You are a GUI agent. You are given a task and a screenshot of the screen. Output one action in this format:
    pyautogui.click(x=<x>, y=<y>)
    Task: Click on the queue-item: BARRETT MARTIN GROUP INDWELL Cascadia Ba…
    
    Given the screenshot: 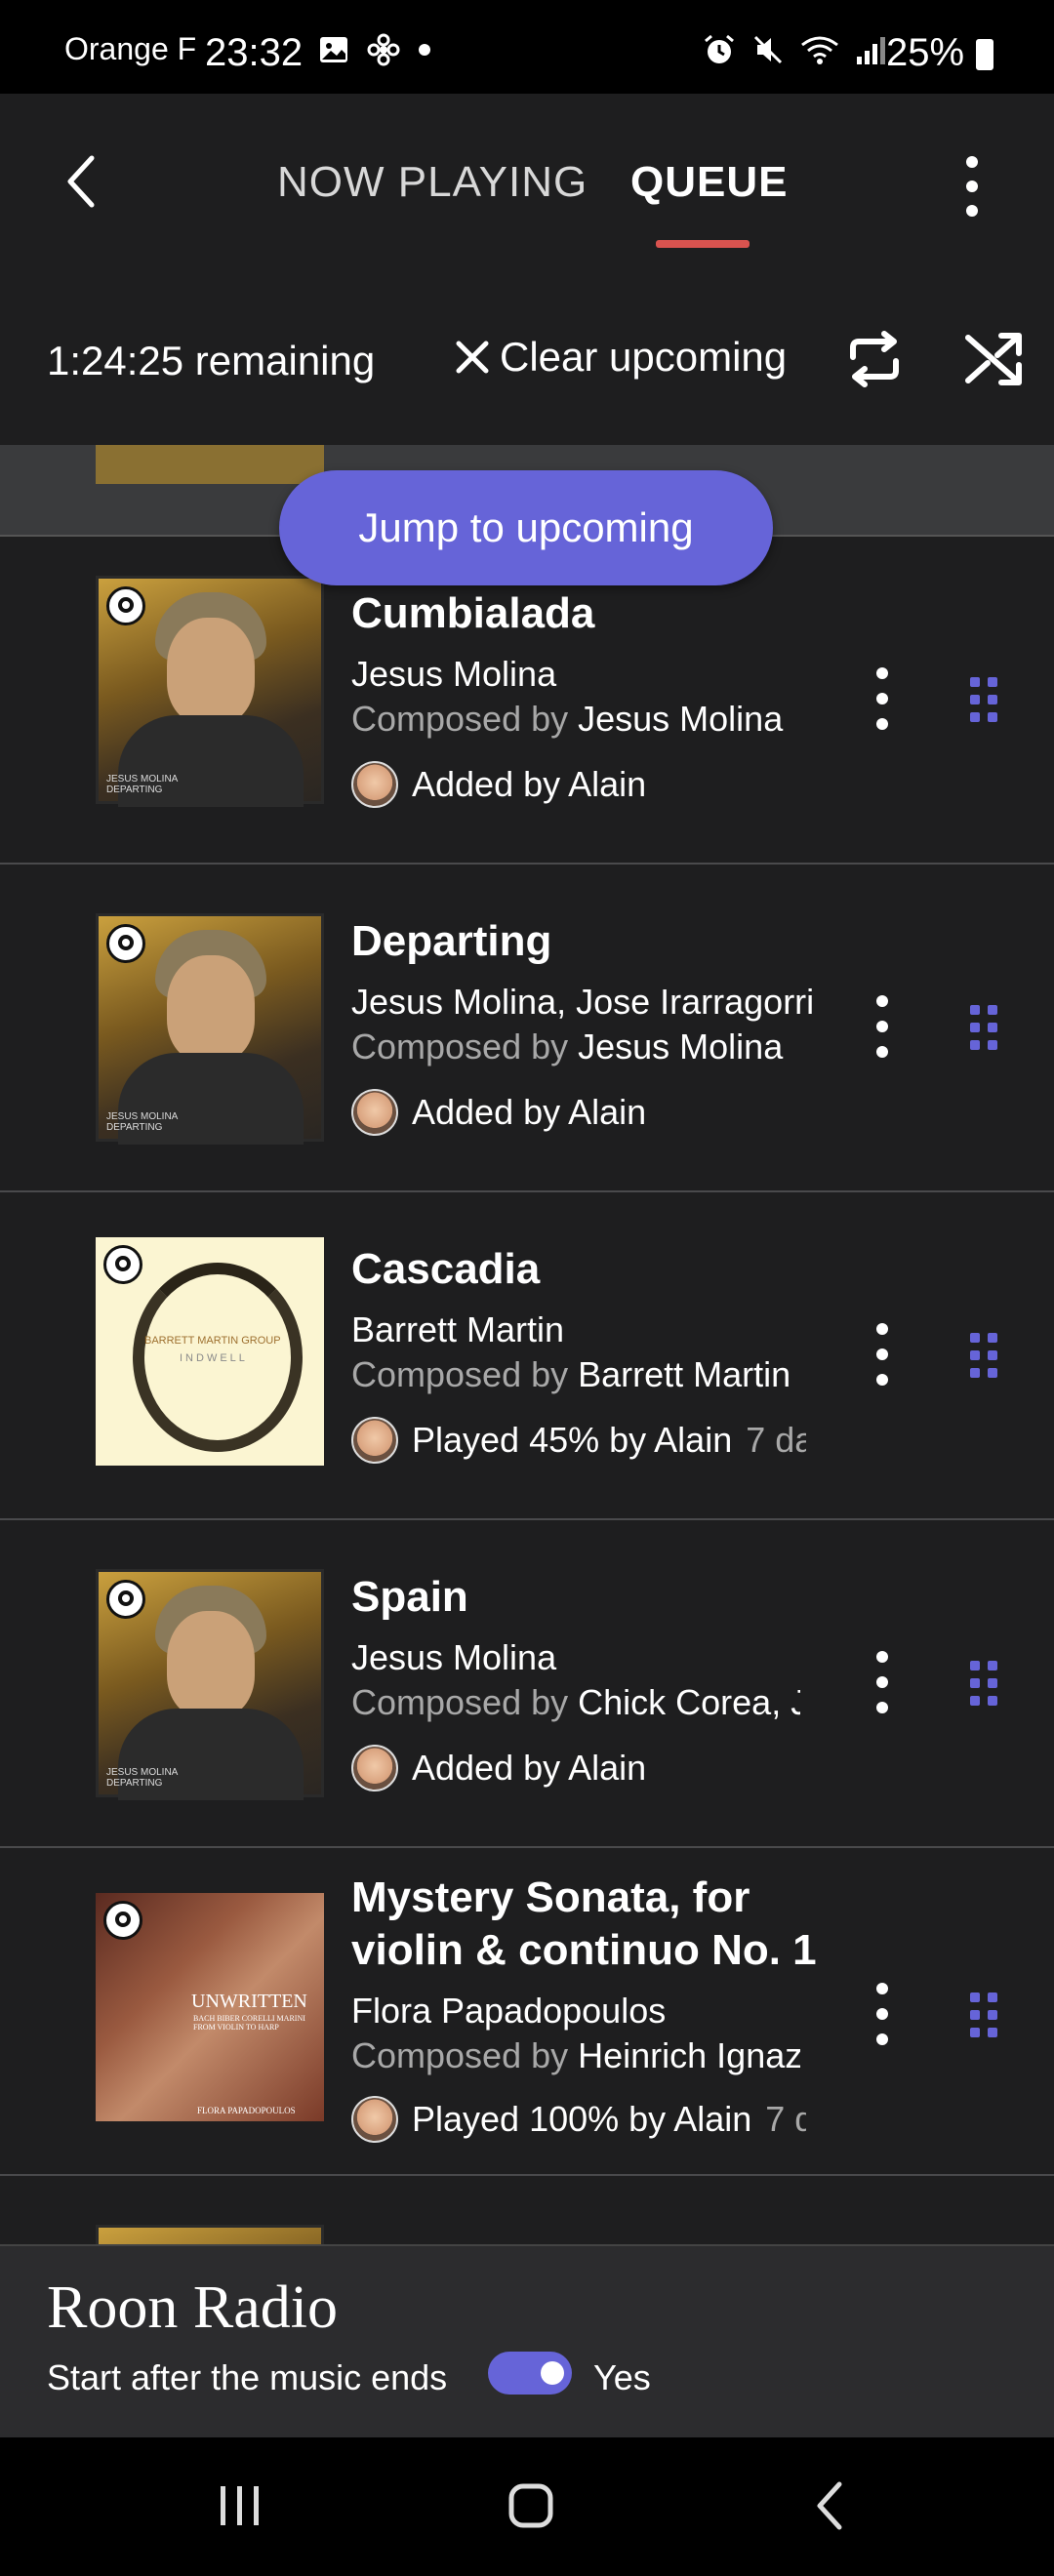 What is the action you would take?
    pyautogui.click(x=527, y=1356)
    